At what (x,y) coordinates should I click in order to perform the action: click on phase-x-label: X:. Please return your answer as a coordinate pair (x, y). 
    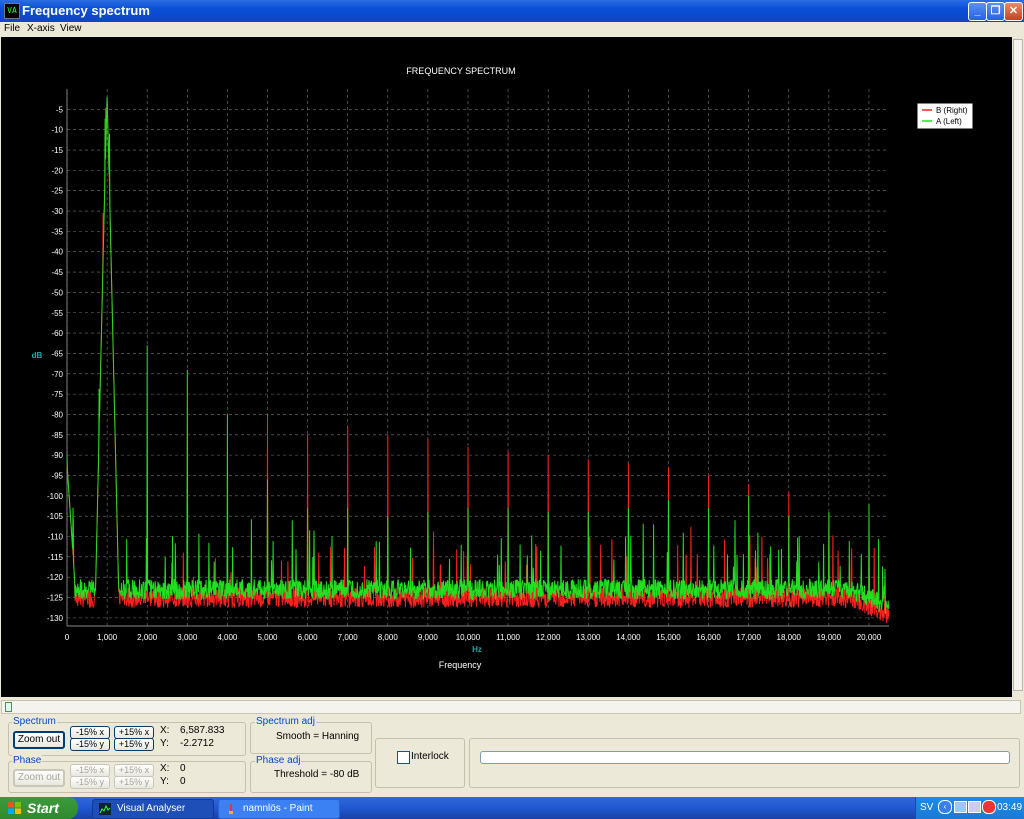
    Looking at the image, I should click on (165, 768).